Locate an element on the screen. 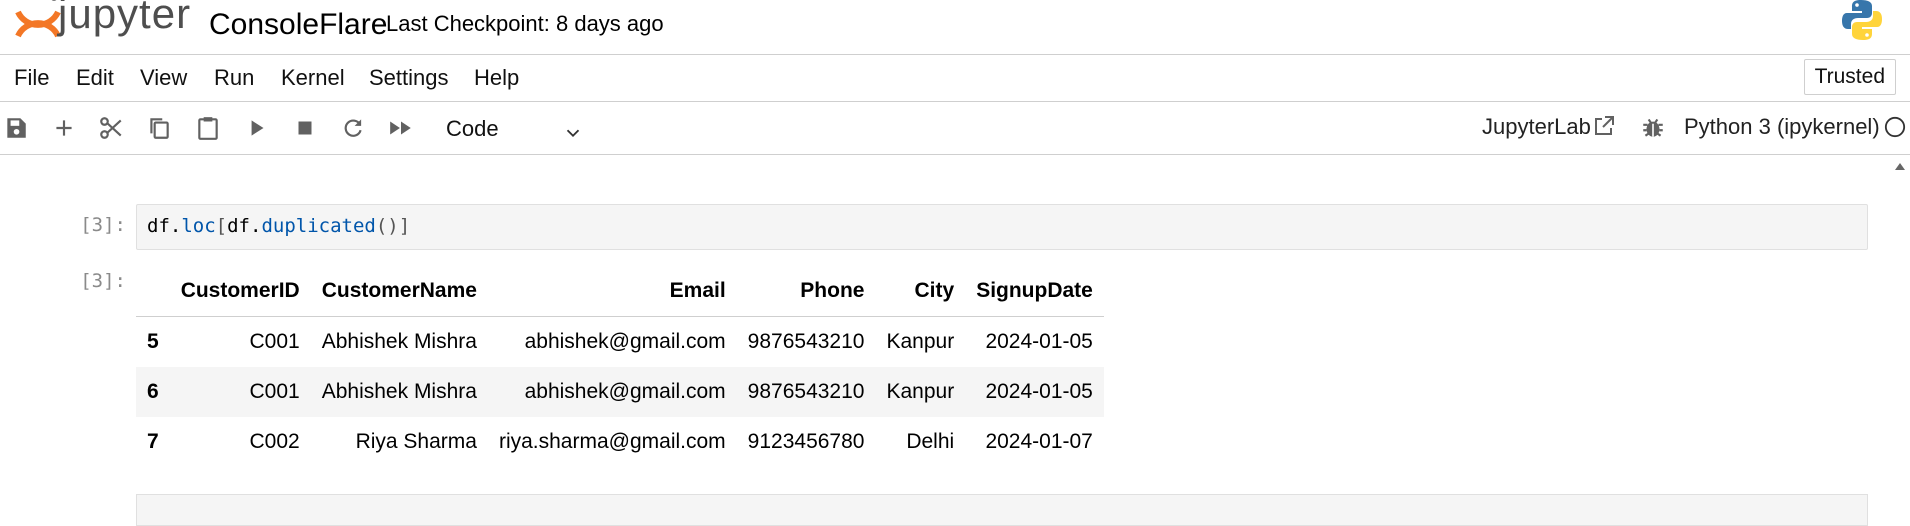 The width and height of the screenshot is (1910, 526). paste-icon is located at coordinates (208, 128).